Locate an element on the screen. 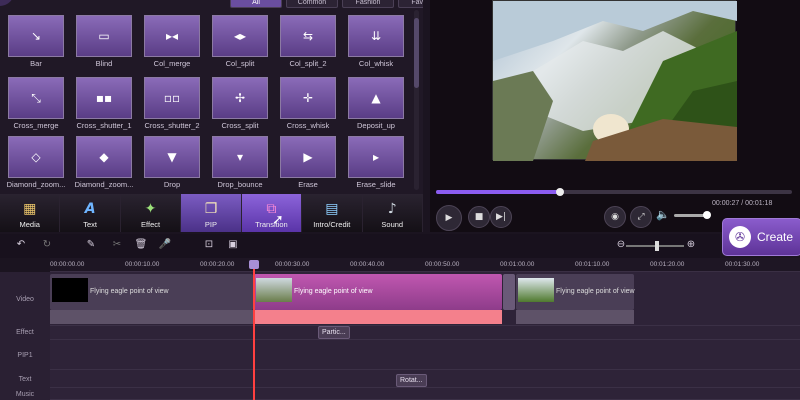 The image size is (800, 400). track-label-effect: Effect is located at coordinates (25, 332).